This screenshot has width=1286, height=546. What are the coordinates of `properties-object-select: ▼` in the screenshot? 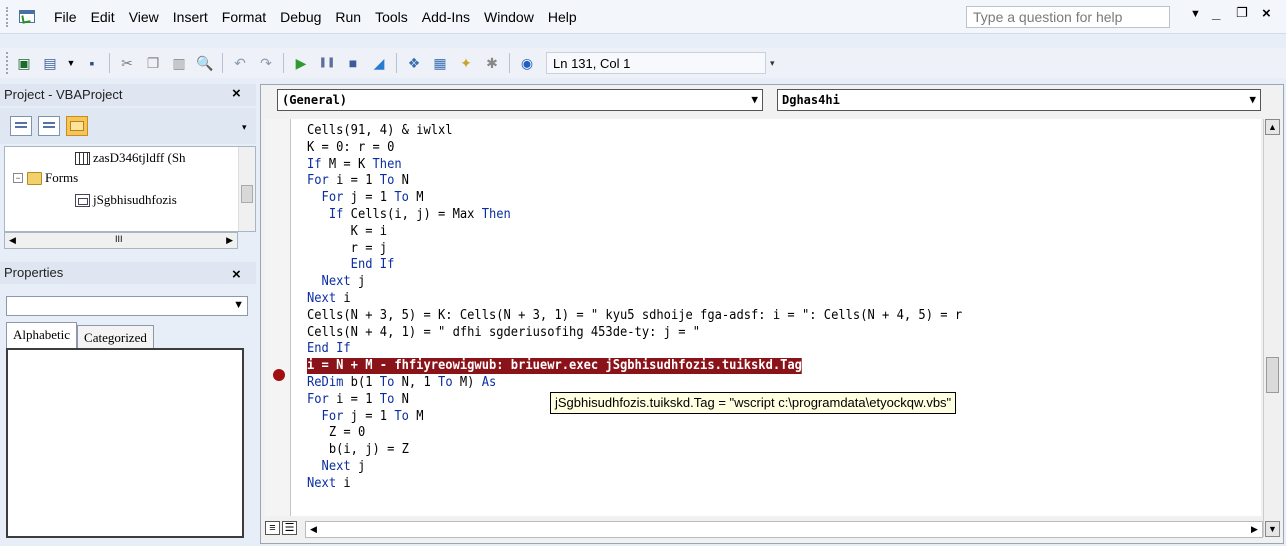 It's located at (127, 306).